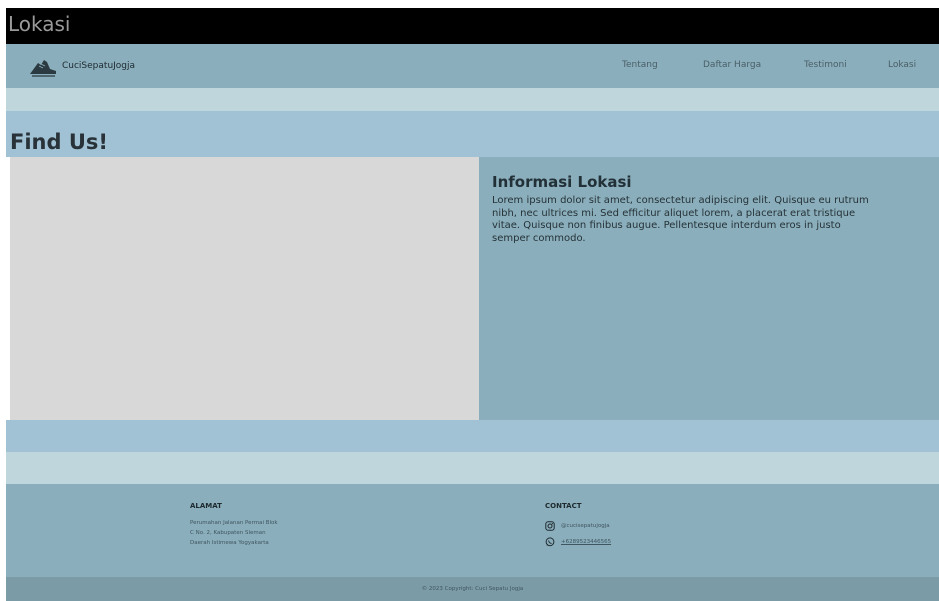  I want to click on brand-link: CuciSepatuJogja, so click(81, 66).